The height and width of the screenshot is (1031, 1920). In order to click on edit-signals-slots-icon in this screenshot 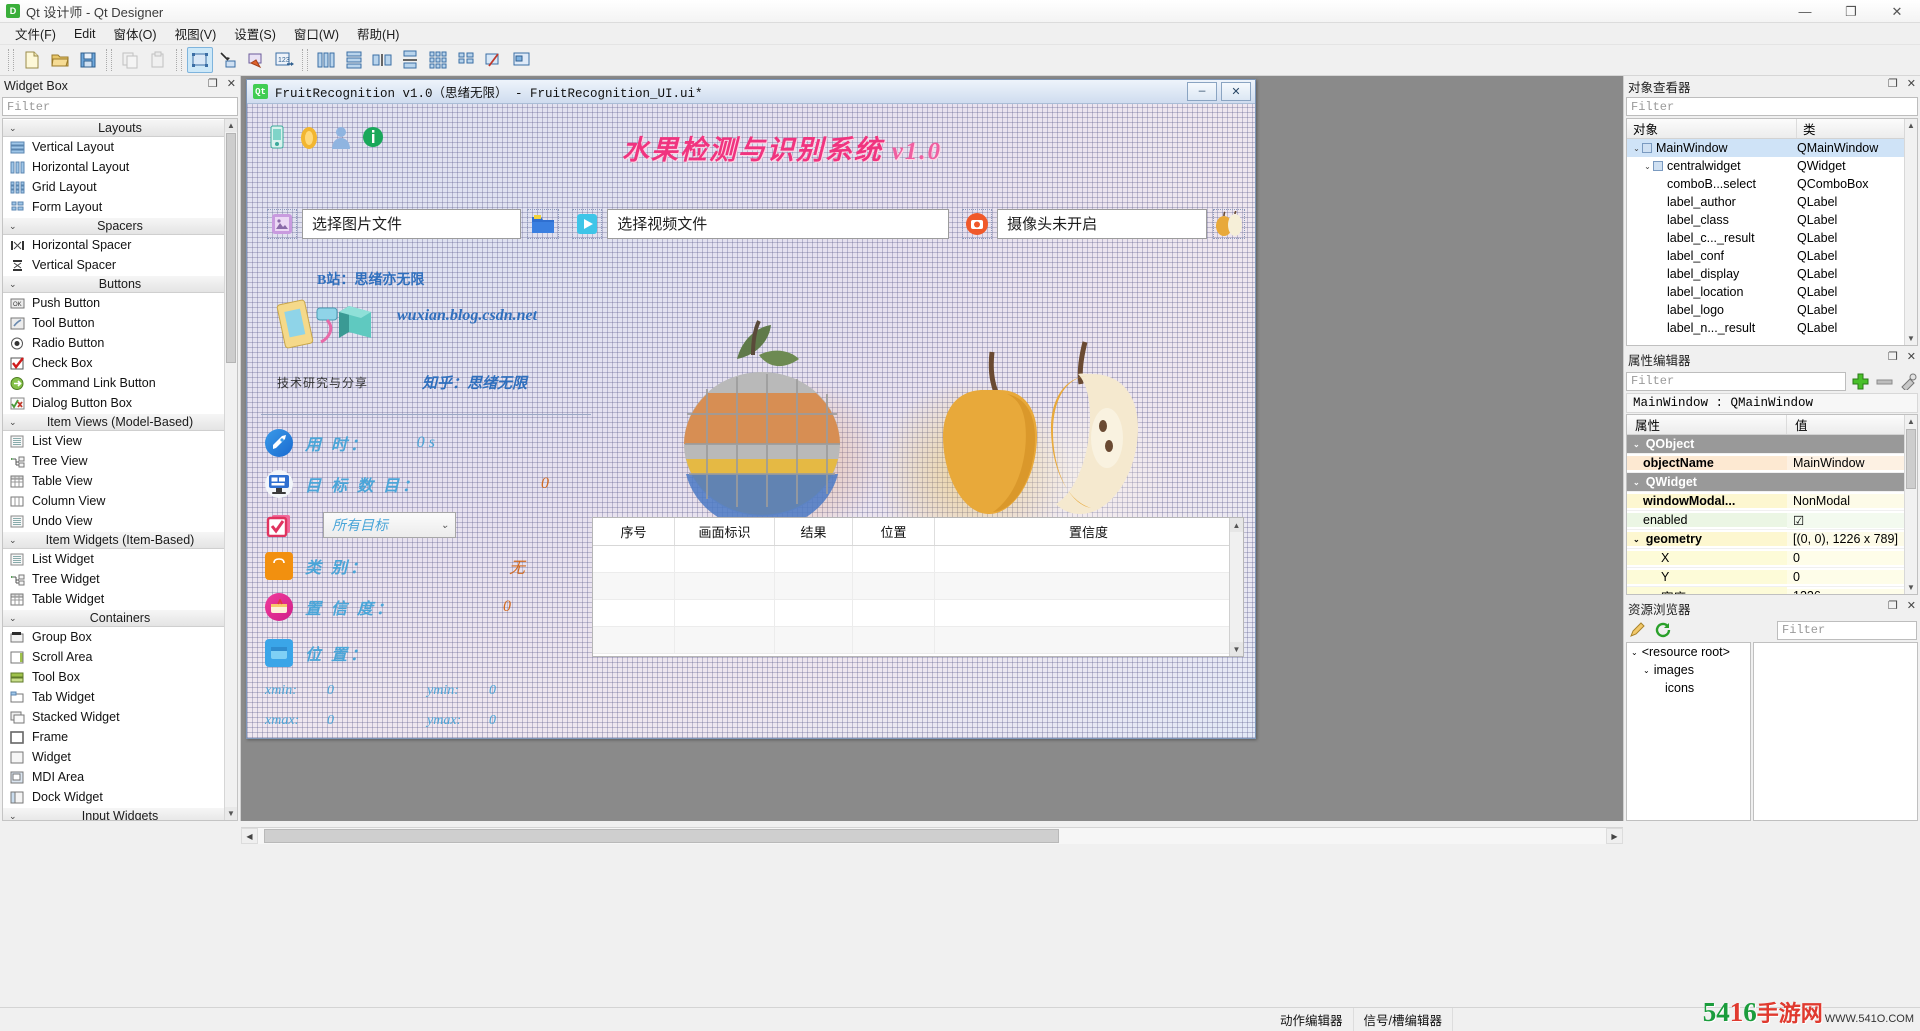, I will do `click(228, 60)`.